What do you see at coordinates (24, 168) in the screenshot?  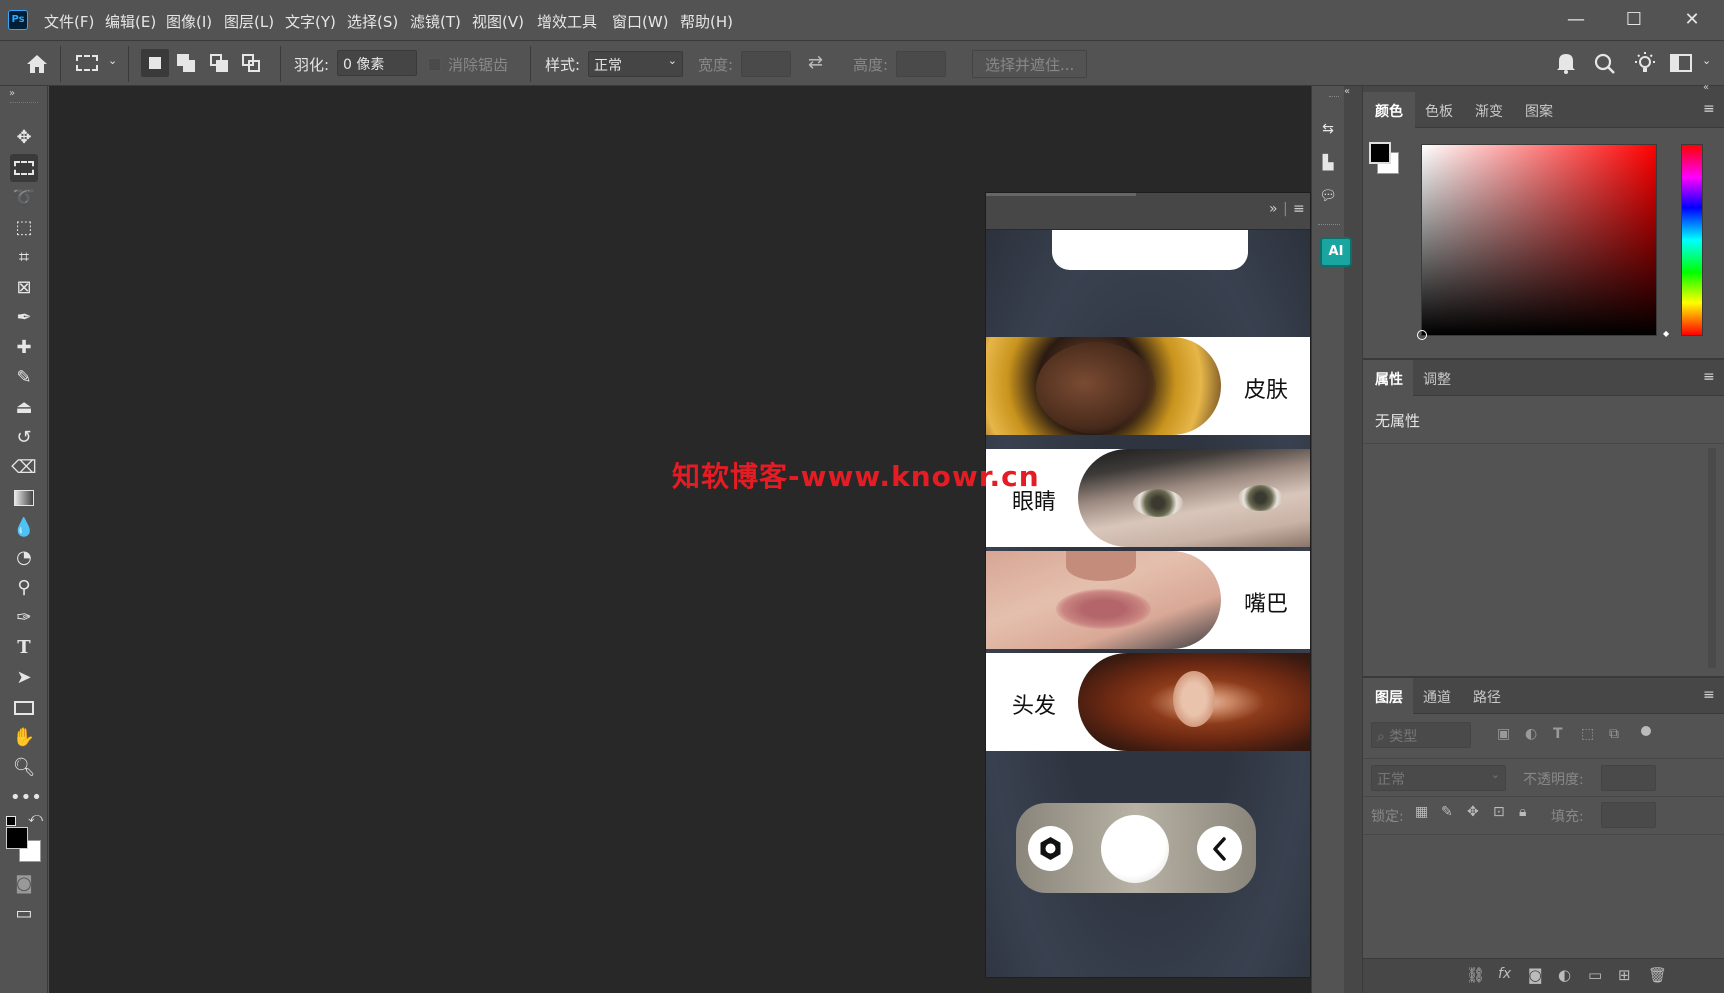 I see `rect-marquee-tool-icon` at bounding box center [24, 168].